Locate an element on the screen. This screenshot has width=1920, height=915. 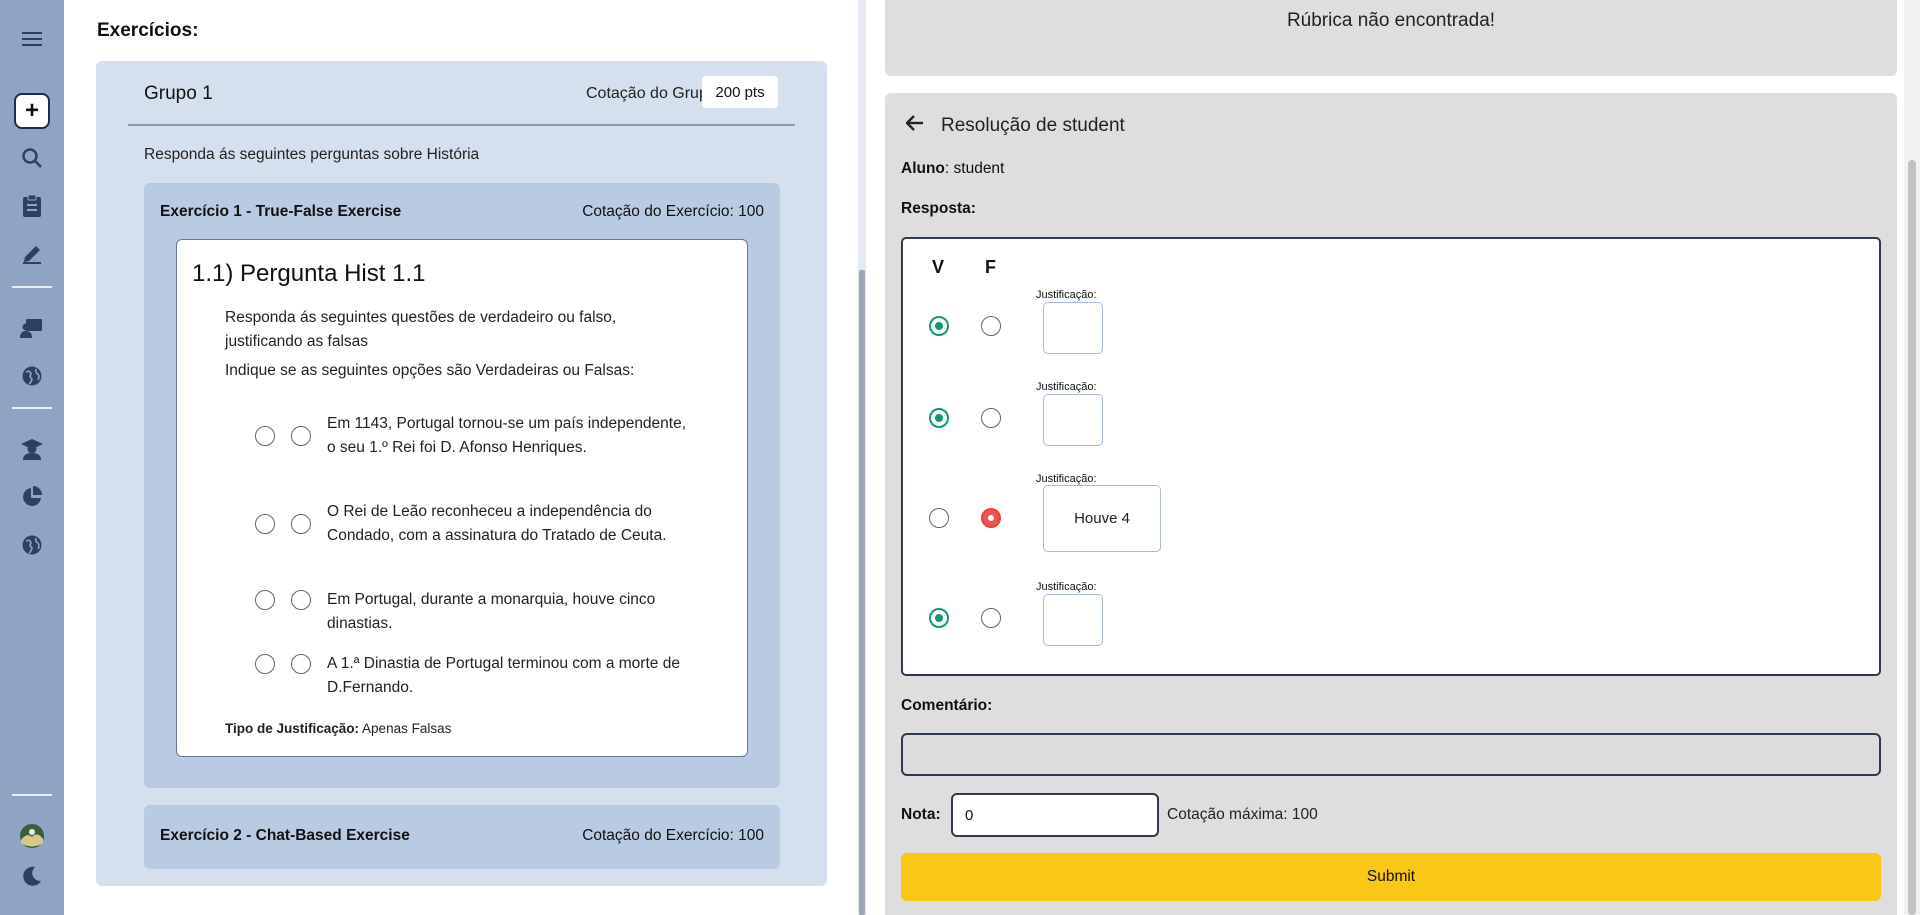
exercise-title: Exercício 2 - Chat-Based Exercise is located at coordinates (285, 835).